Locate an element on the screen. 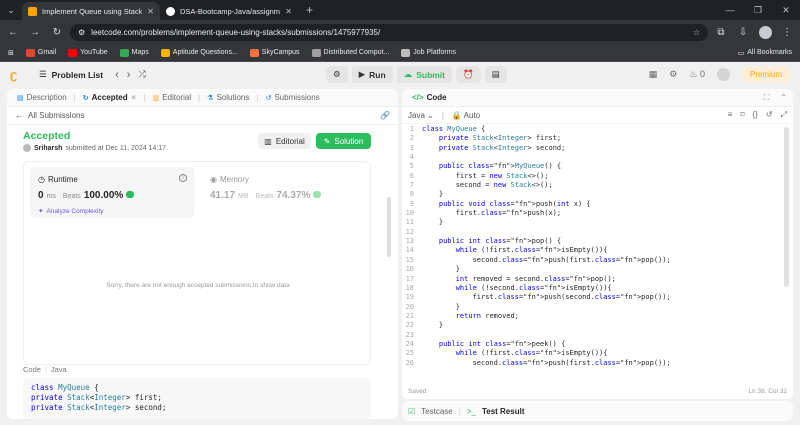 This screenshot has width=800, height=425. editor-scrollbar is located at coordinates (786, 207).